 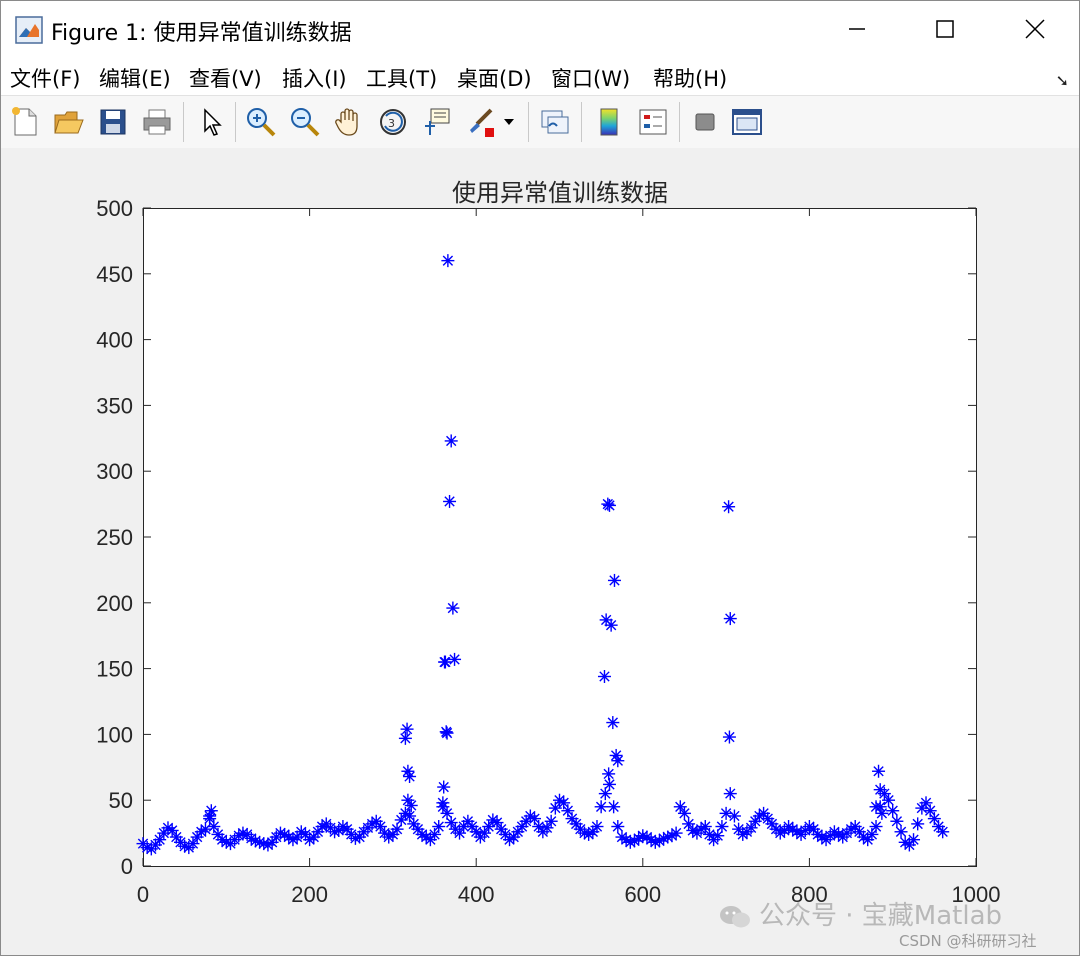 What do you see at coordinates (114, 669) in the screenshot?
I see `y-tick-label: 150` at bounding box center [114, 669].